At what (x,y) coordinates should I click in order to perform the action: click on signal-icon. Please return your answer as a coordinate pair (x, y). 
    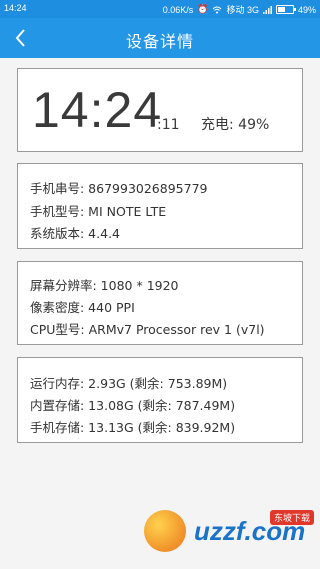
    Looking at the image, I should click on (267, 9).